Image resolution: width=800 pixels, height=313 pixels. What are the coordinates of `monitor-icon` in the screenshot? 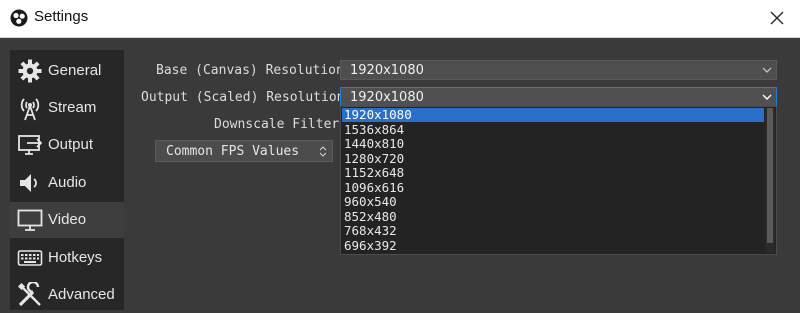 It's located at (30, 220).